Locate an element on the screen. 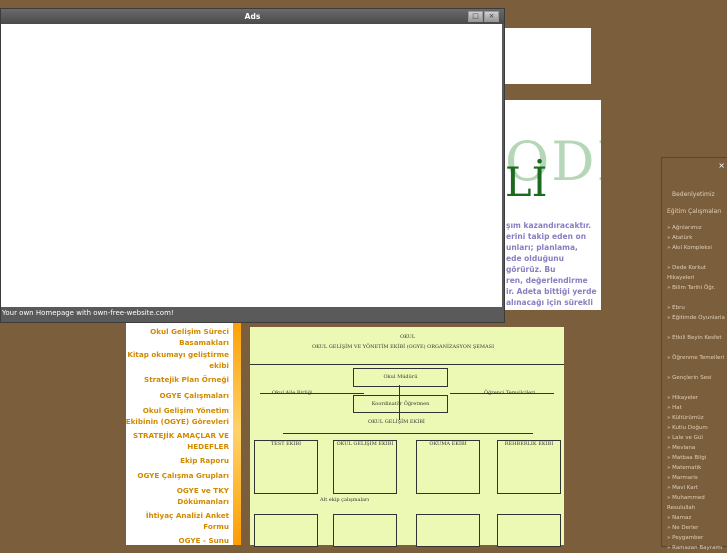 The image size is (727, 553). paragraph-line: ren, değerlendirme is located at coordinates (547, 280).